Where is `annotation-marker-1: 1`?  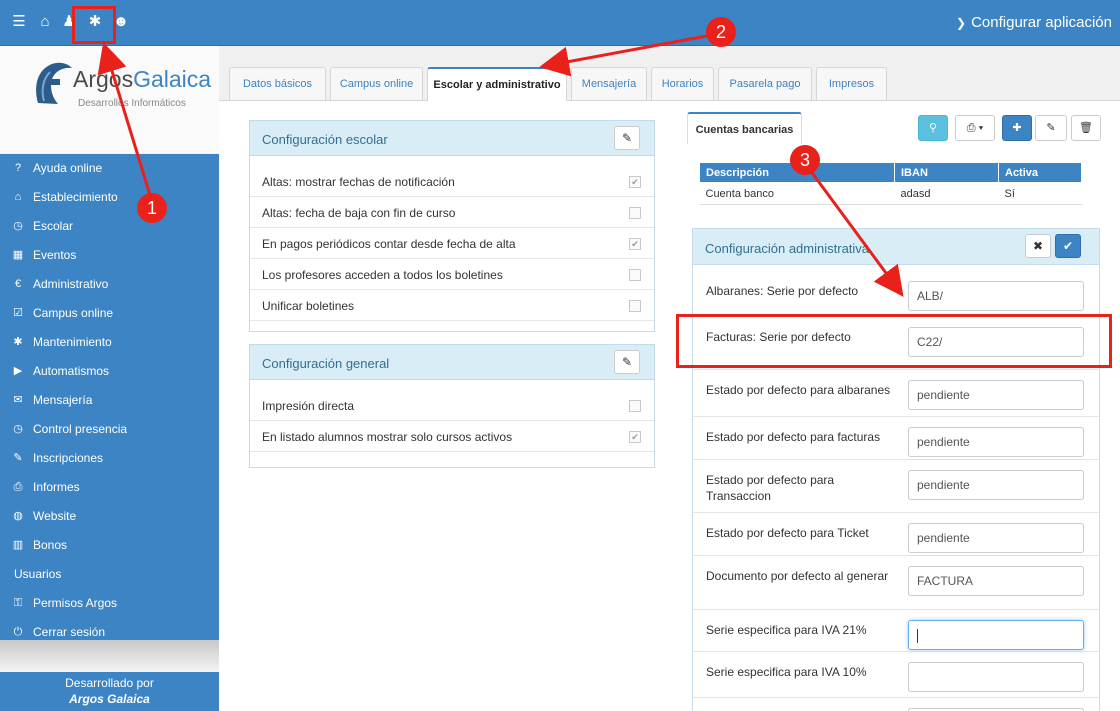 annotation-marker-1: 1 is located at coordinates (152, 208).